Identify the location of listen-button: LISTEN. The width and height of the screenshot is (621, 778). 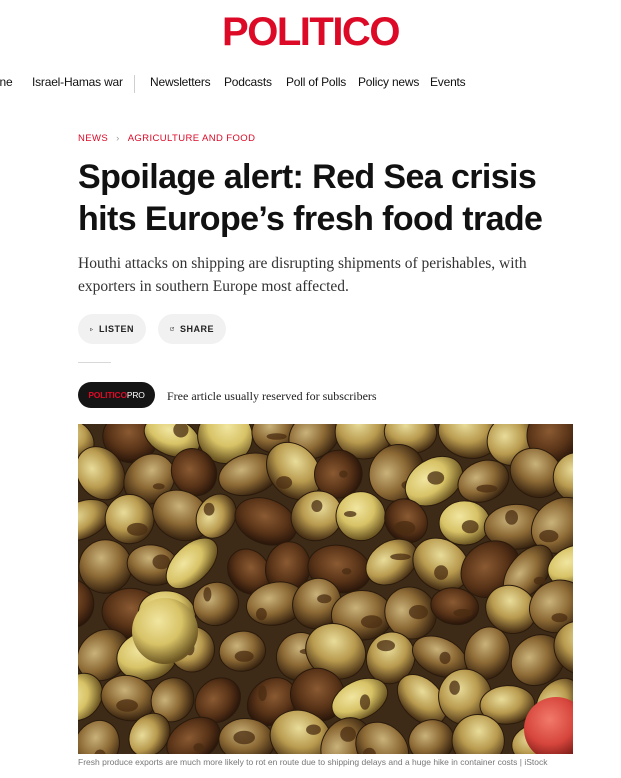
(112, 329).